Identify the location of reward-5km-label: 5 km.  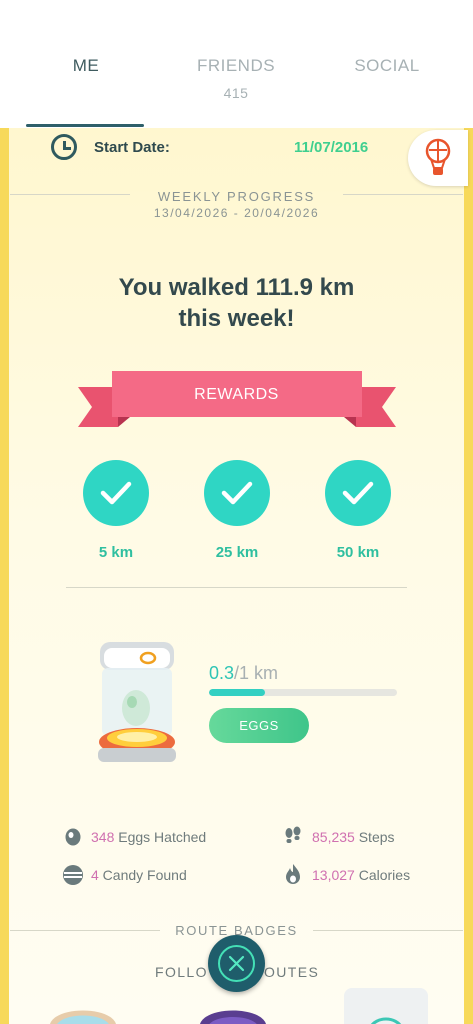
(116, 552).